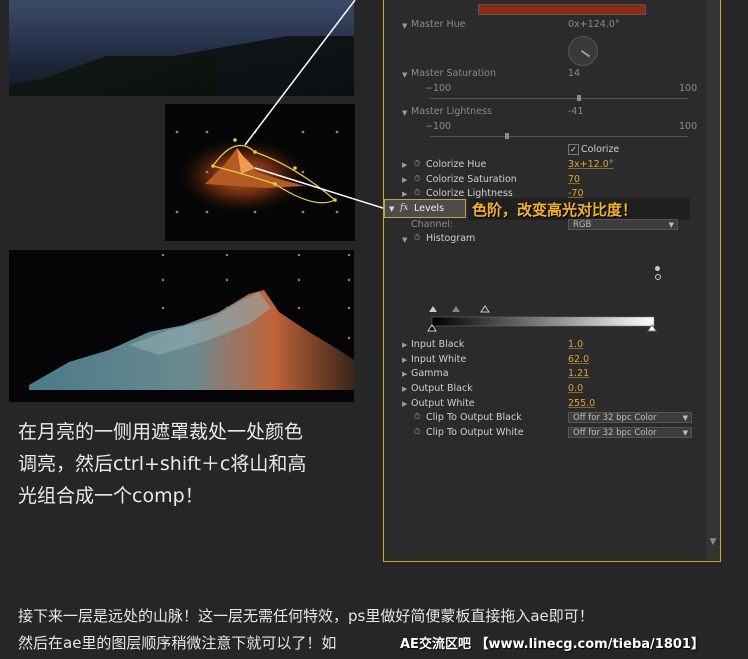 This screenshot has height=659, width=748. I want to click on master-saturation-value: 14, so click(574, 73).